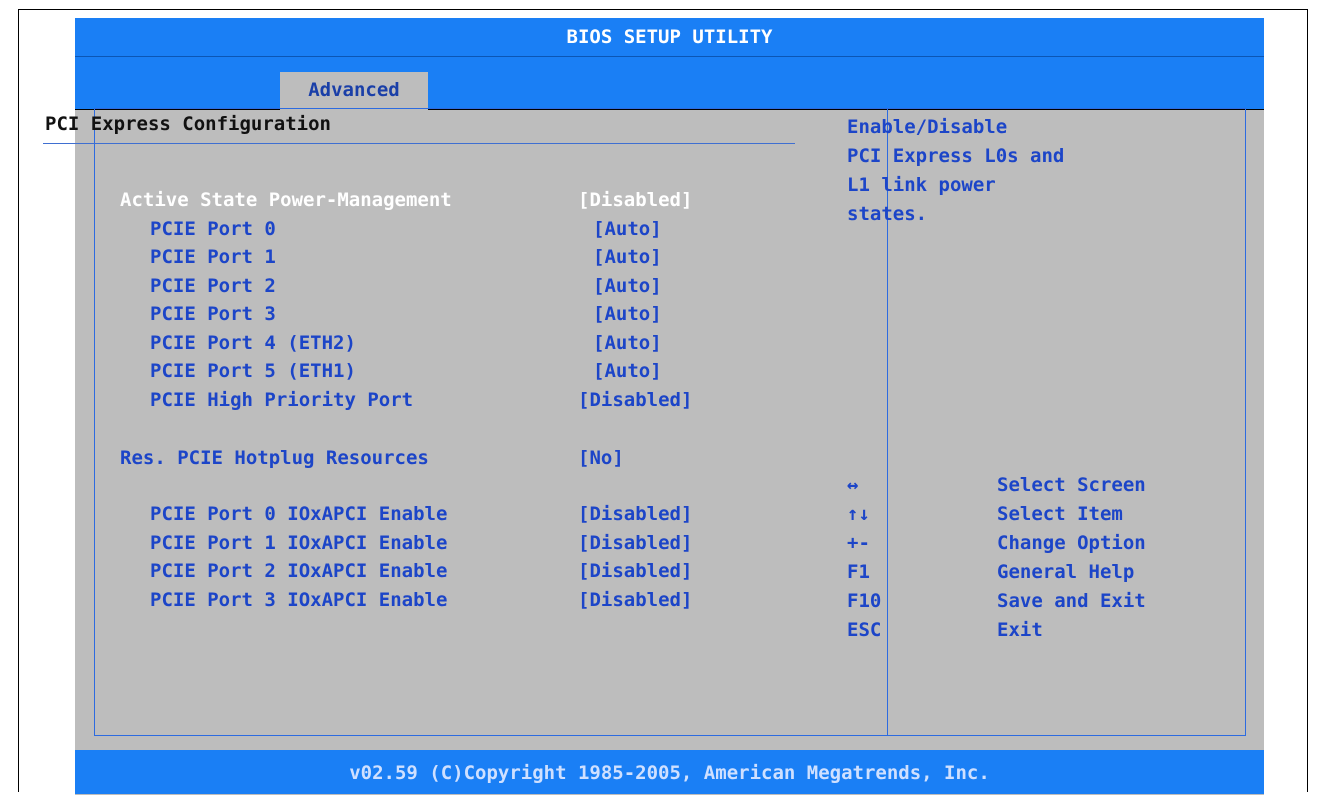 This screenshot has width=1327, height=801. I want to click on setting-label: PCIE Port 1, so click(213, 257).